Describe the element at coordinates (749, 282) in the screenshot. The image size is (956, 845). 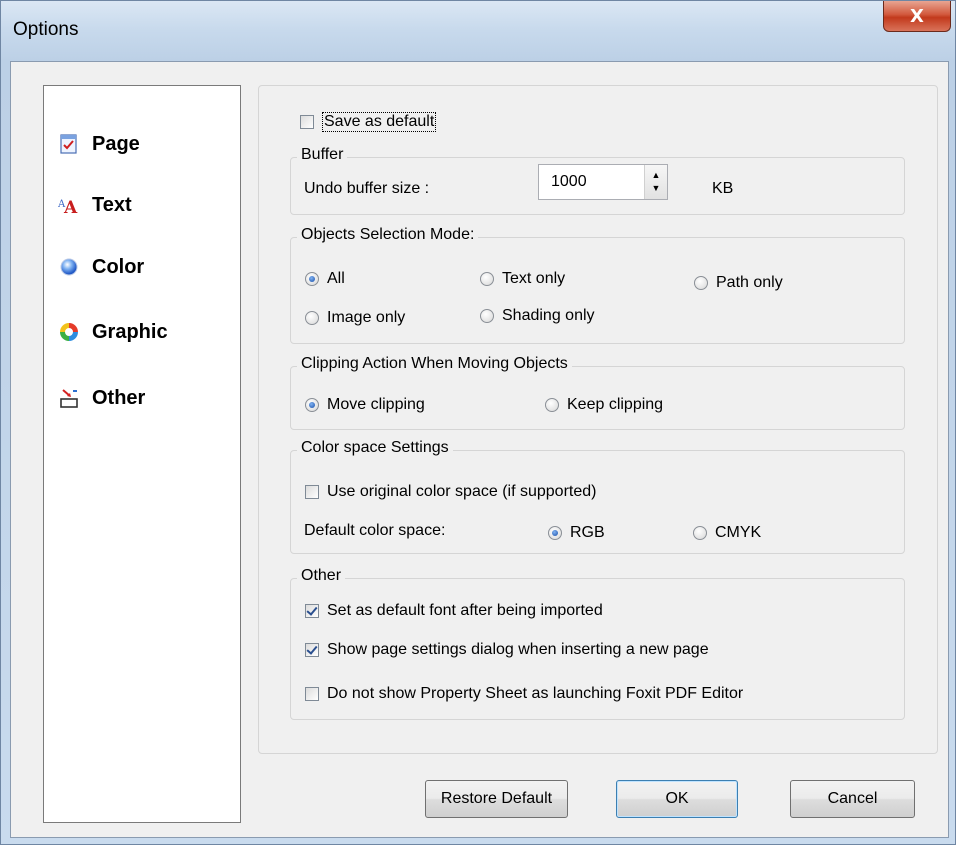
I see `radio-label: Path only` at that location.